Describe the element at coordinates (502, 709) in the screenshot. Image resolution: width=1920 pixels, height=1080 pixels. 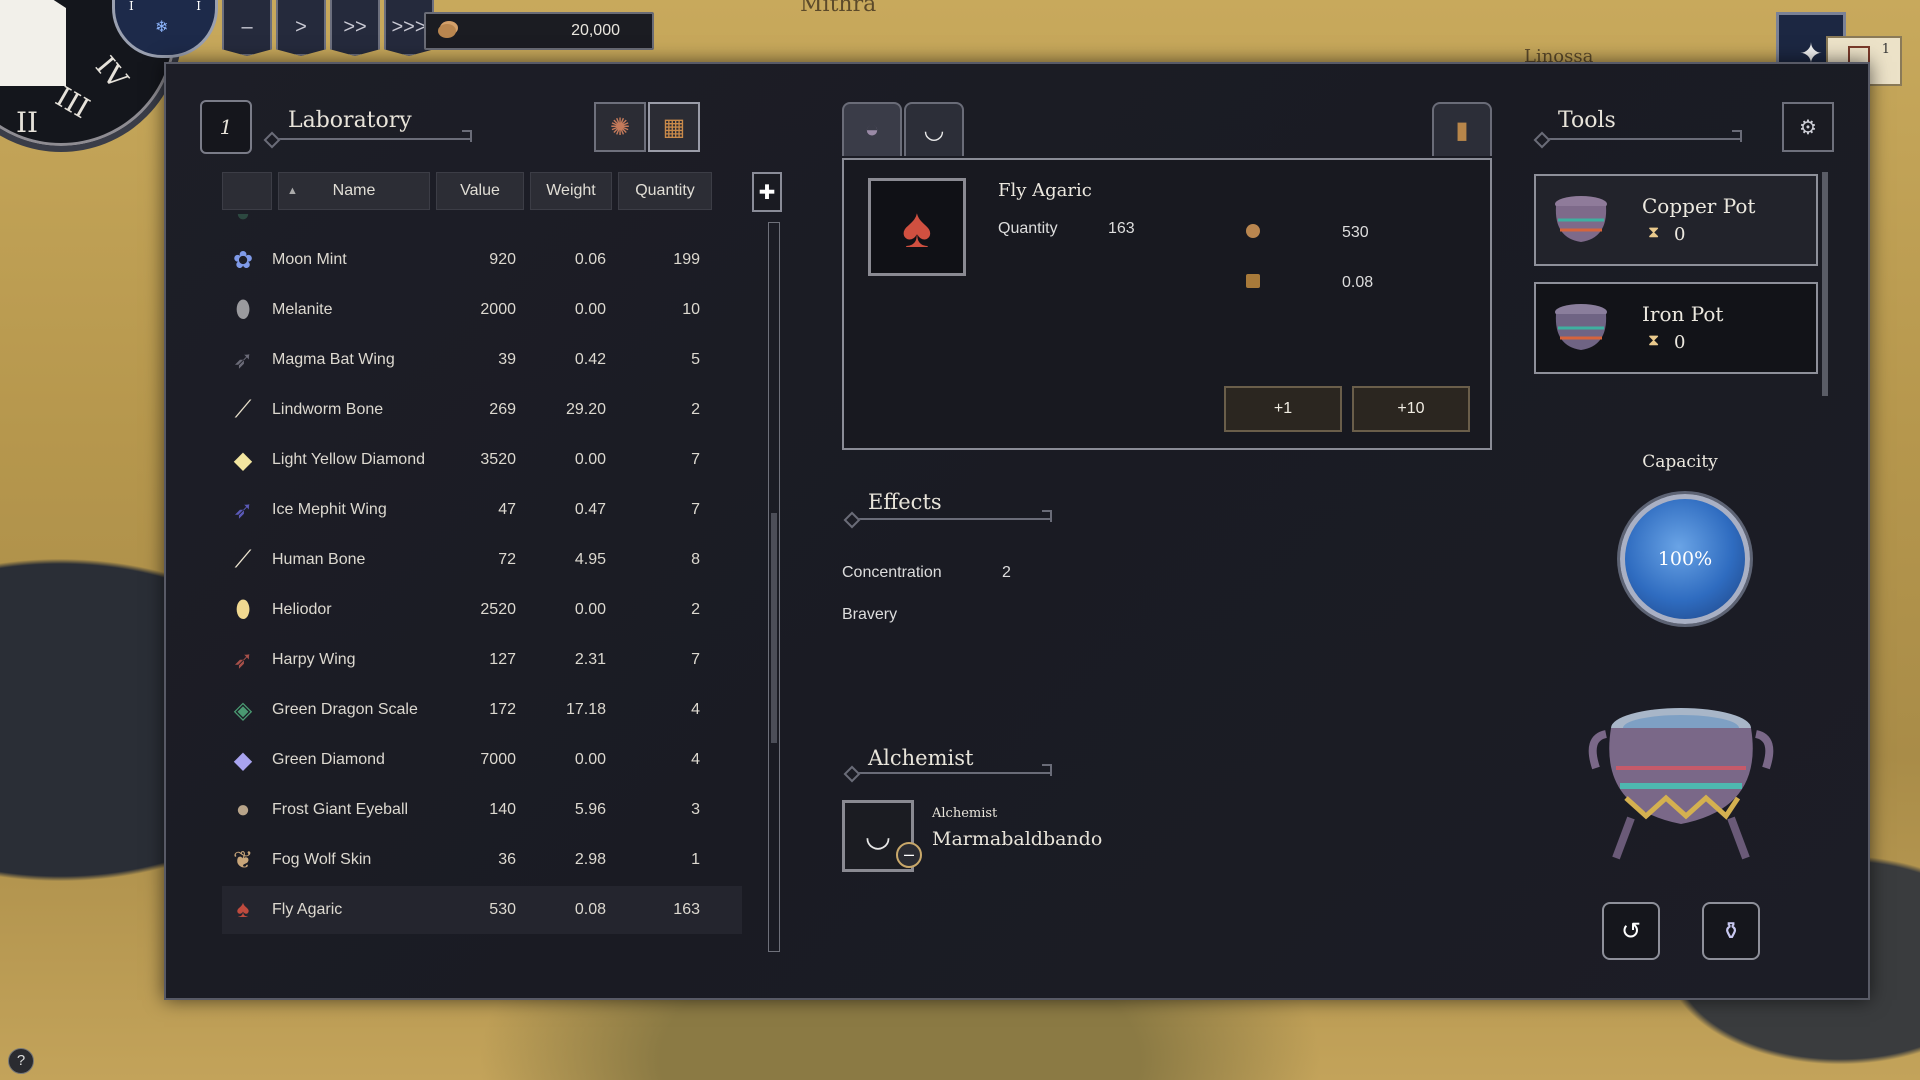
I see `ingredient-value: 172` at that location.